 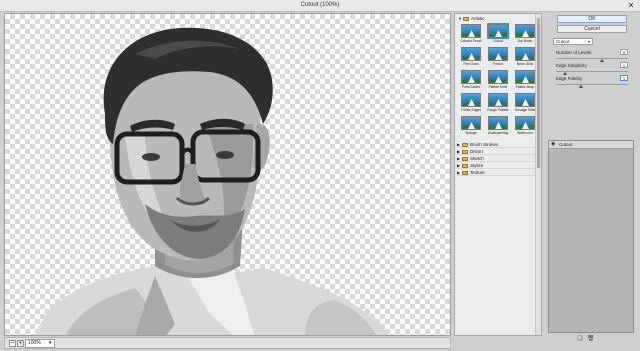 I want to click on filter-thumbnail: Film Grain, so click(x=471, y=57).